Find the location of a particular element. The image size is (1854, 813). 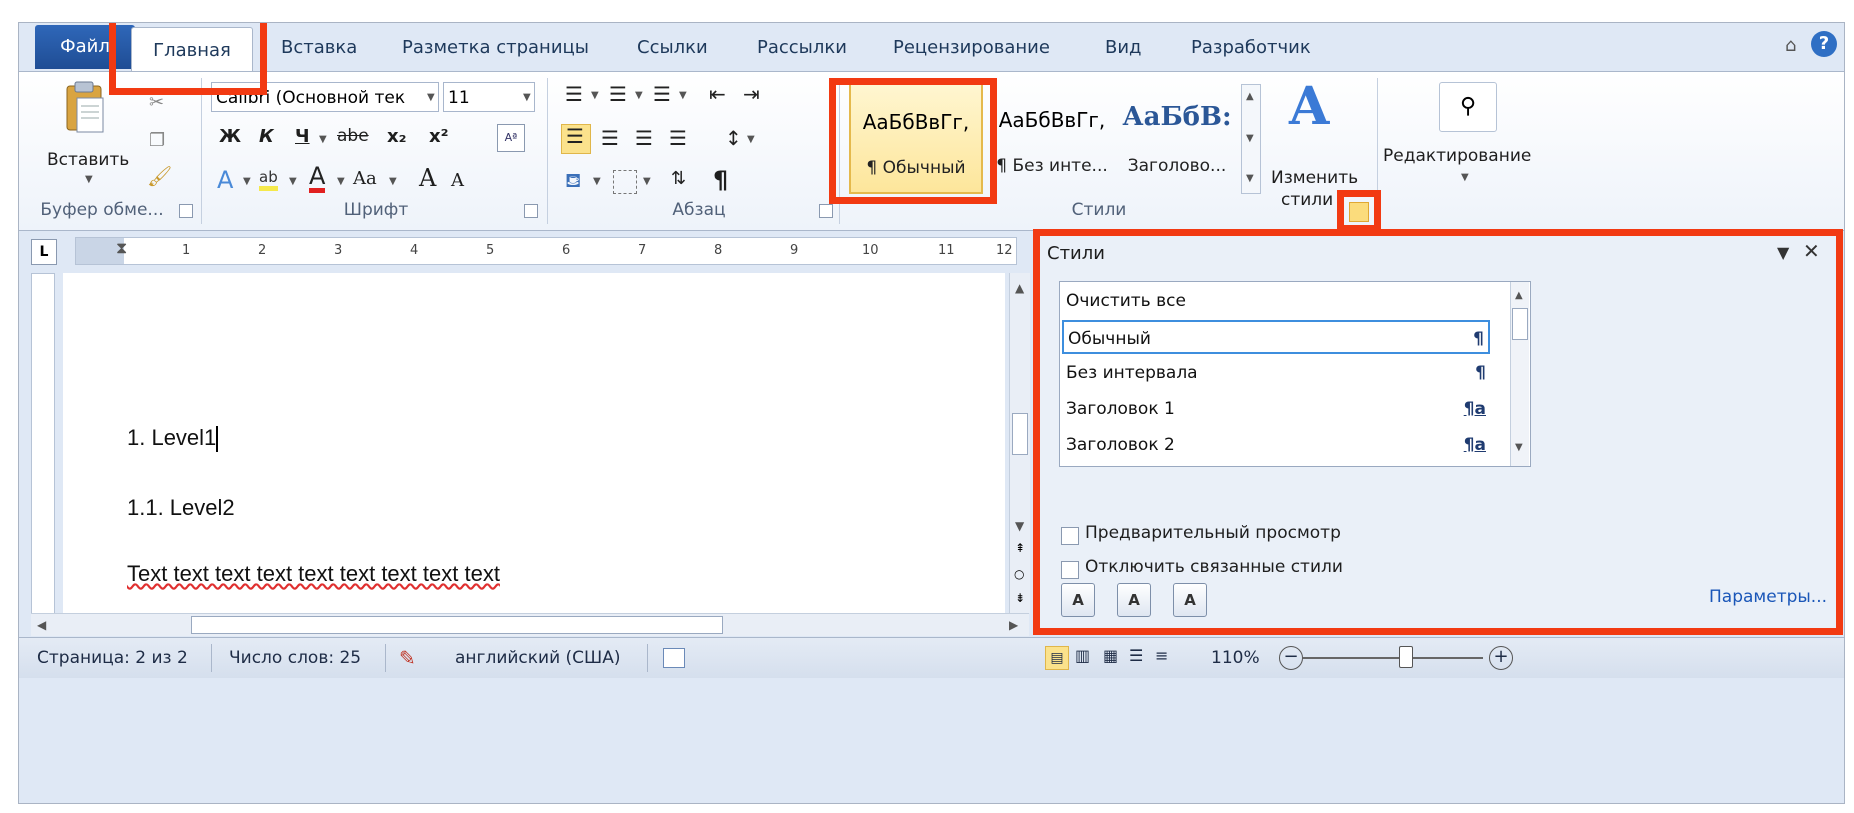

zoom-slider-thumb is located at coordinates (1406, 657).